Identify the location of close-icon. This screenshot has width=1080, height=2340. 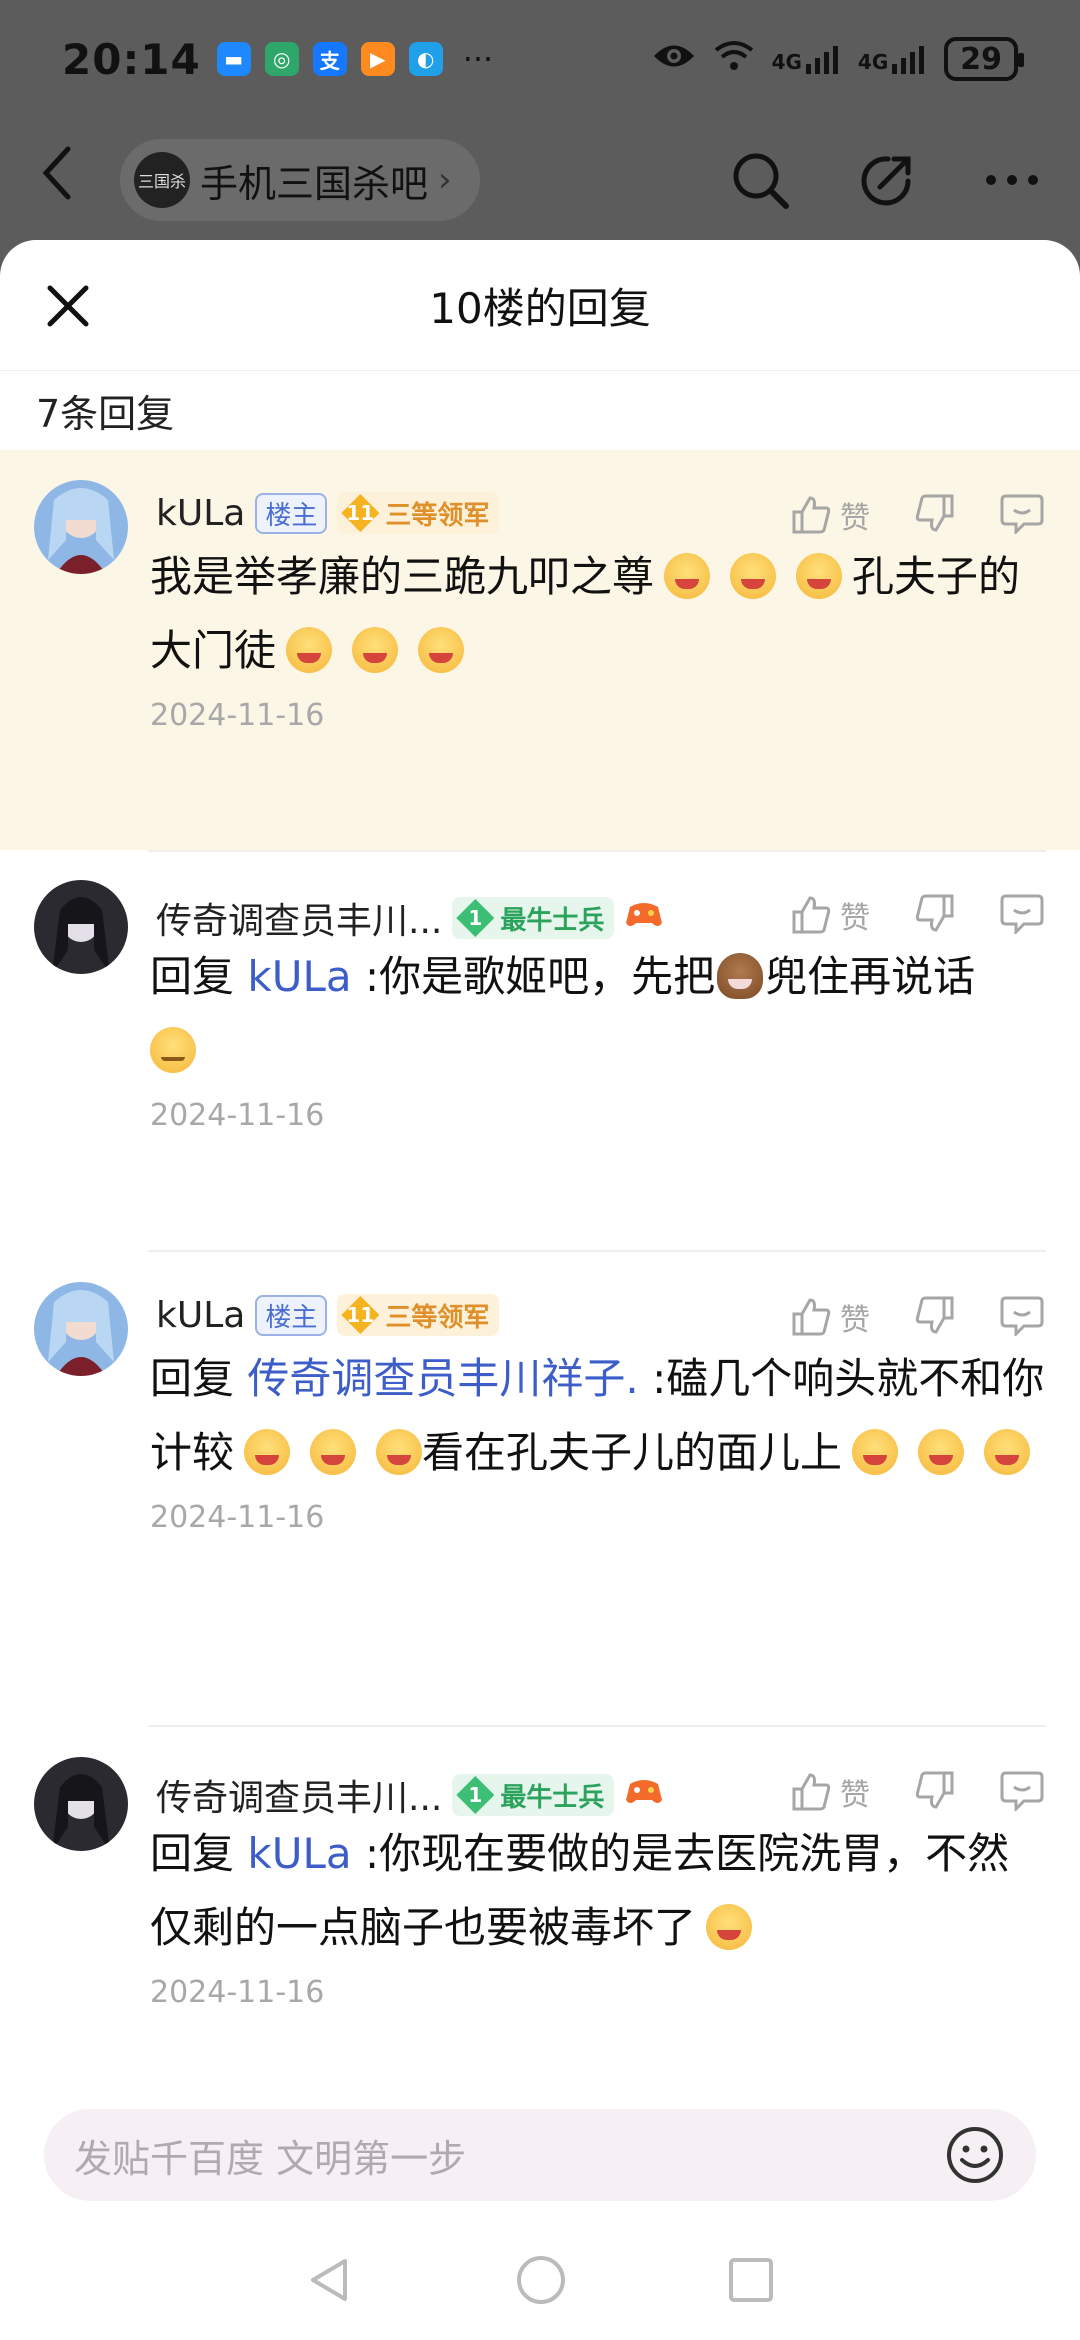
(68, 306).